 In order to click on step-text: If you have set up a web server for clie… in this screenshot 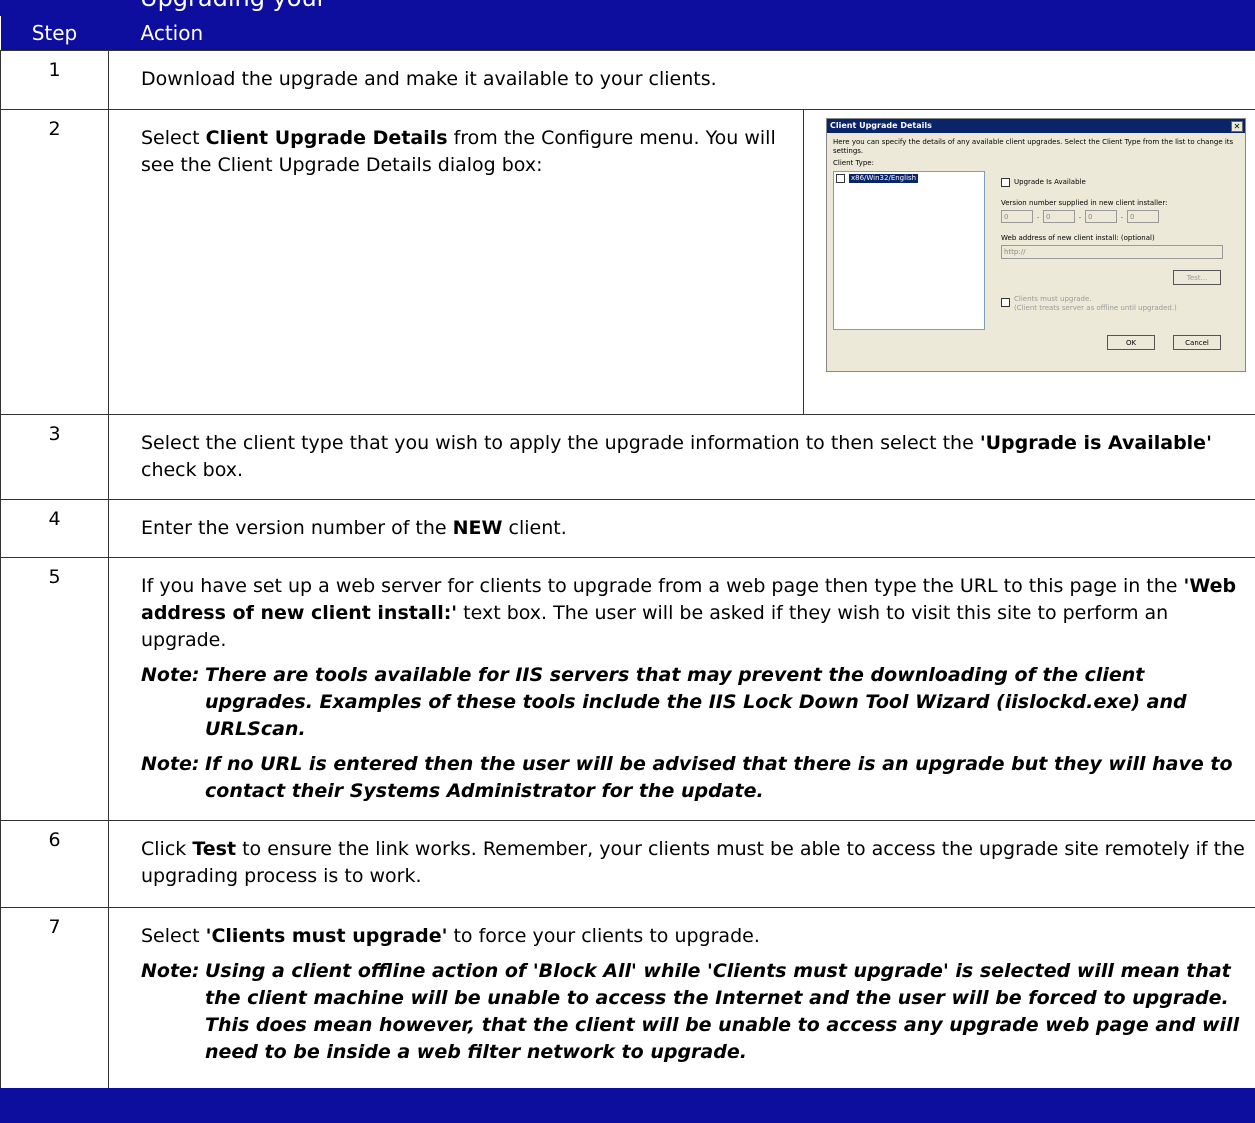, I will do `click(662, 586)`.